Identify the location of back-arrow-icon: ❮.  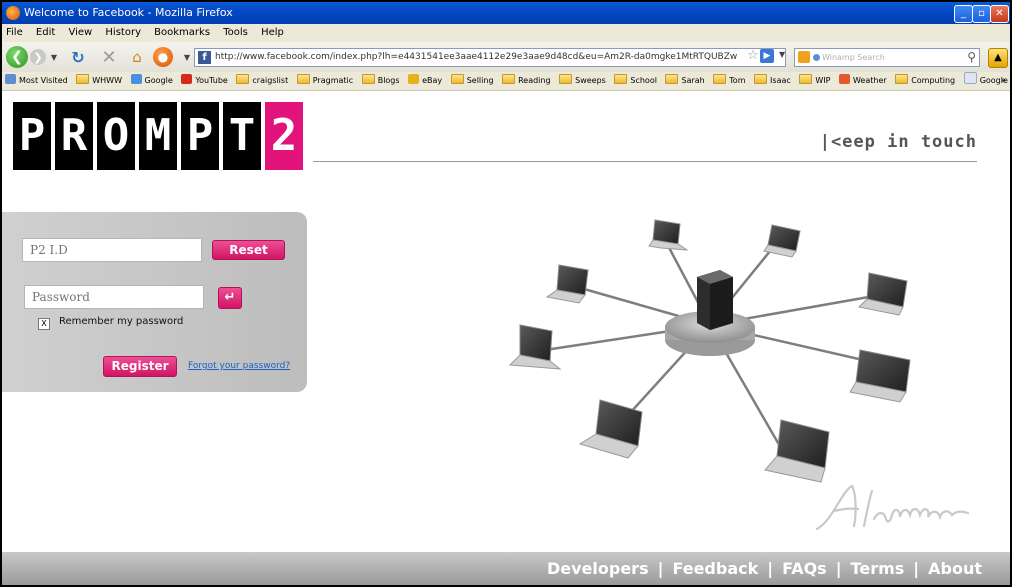
(17, 57).